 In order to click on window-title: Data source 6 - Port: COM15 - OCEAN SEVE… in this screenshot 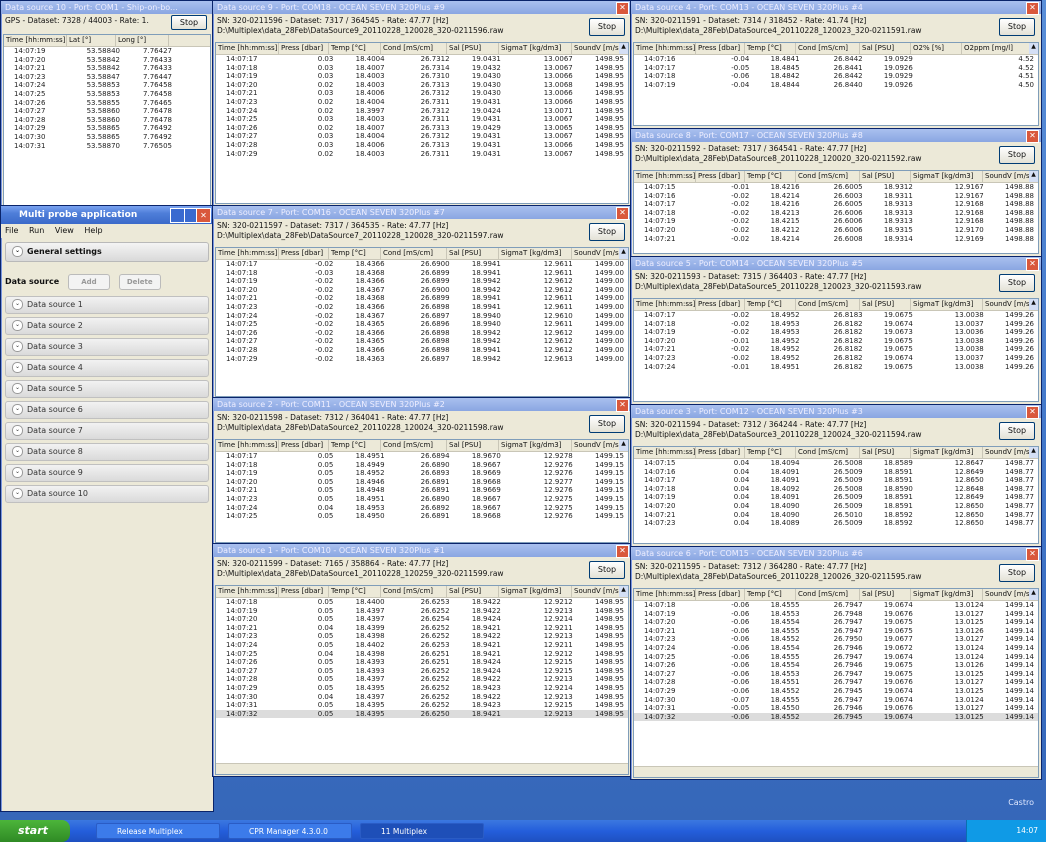, I will do `click(836, 553)`.